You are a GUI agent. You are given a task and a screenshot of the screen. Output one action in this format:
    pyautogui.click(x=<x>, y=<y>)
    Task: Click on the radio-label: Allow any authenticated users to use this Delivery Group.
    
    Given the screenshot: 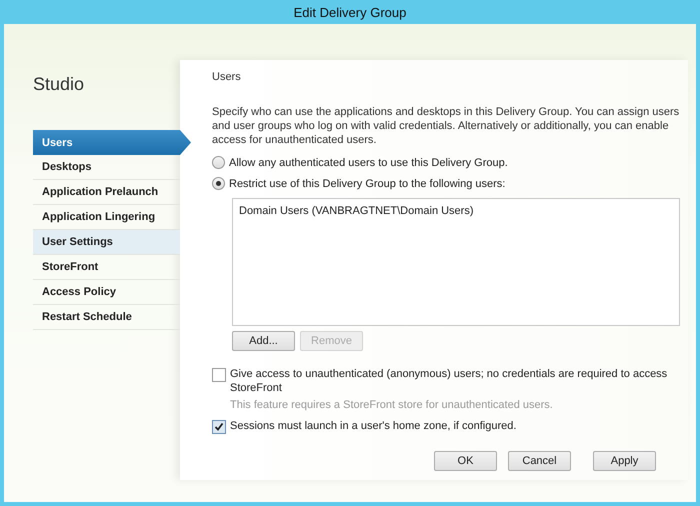 What is the action you would take?
    pyautogui.click(x=368, y=162)
    